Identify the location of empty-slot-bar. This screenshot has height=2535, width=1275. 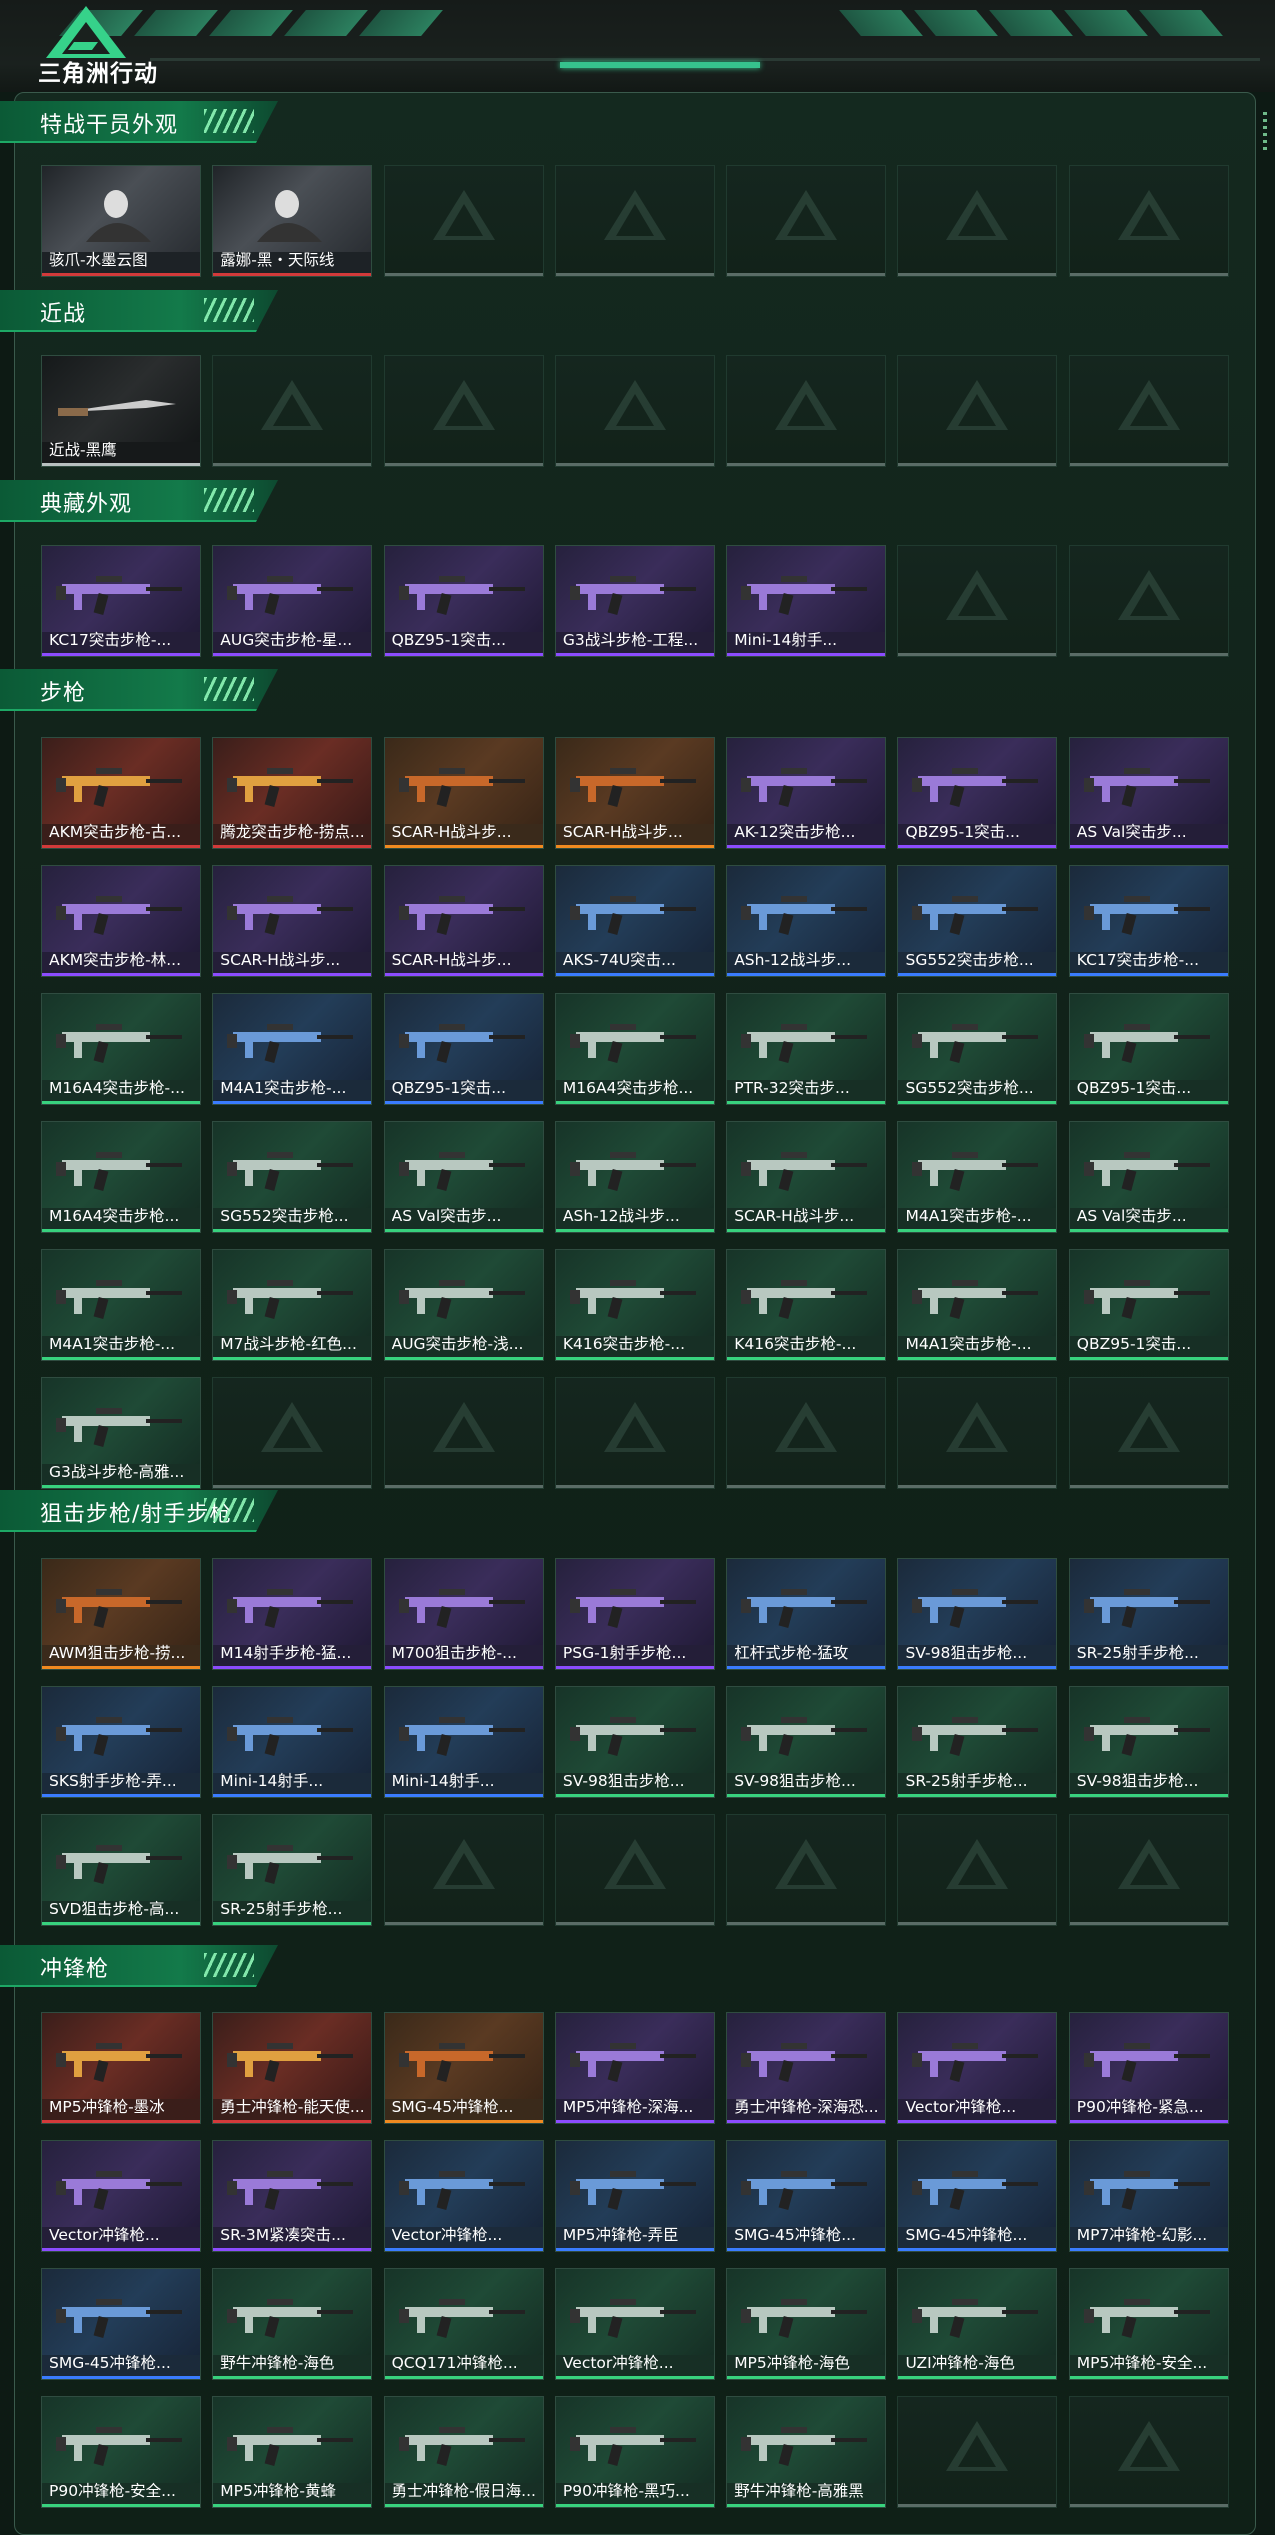
(634, 1486).